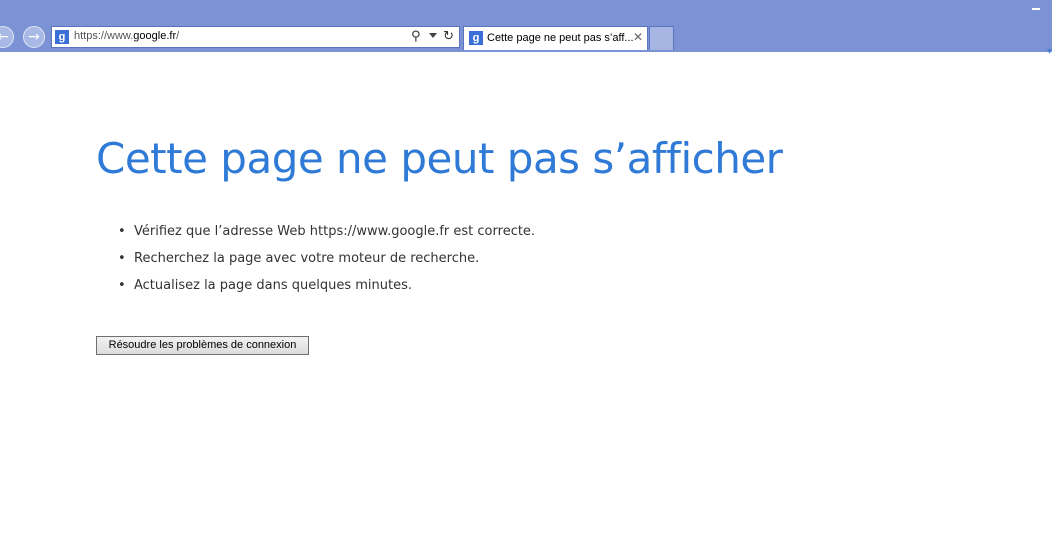  I want to click on minimize-icon, so click(1036, 9).